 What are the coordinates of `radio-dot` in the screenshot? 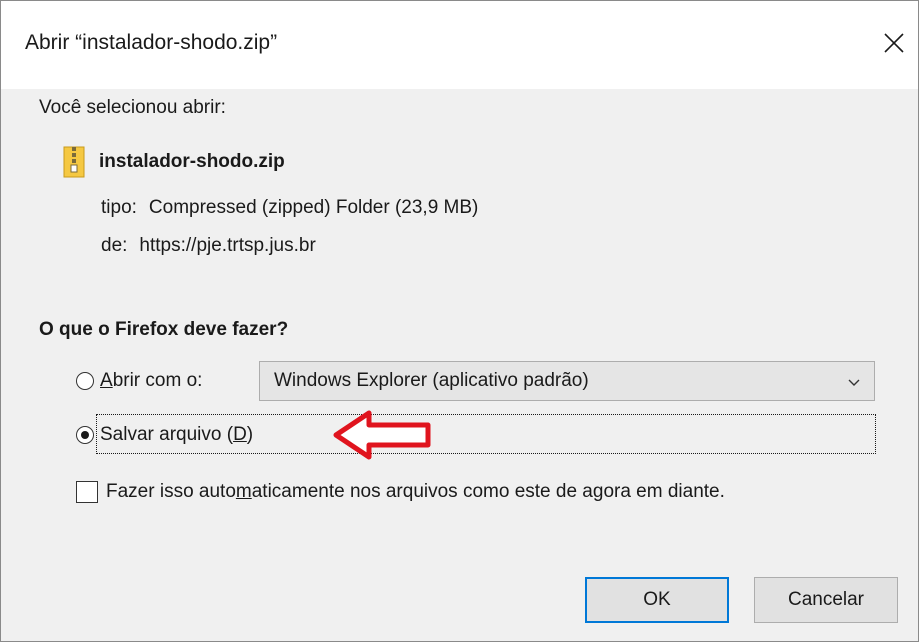 It's located at (85, 435).